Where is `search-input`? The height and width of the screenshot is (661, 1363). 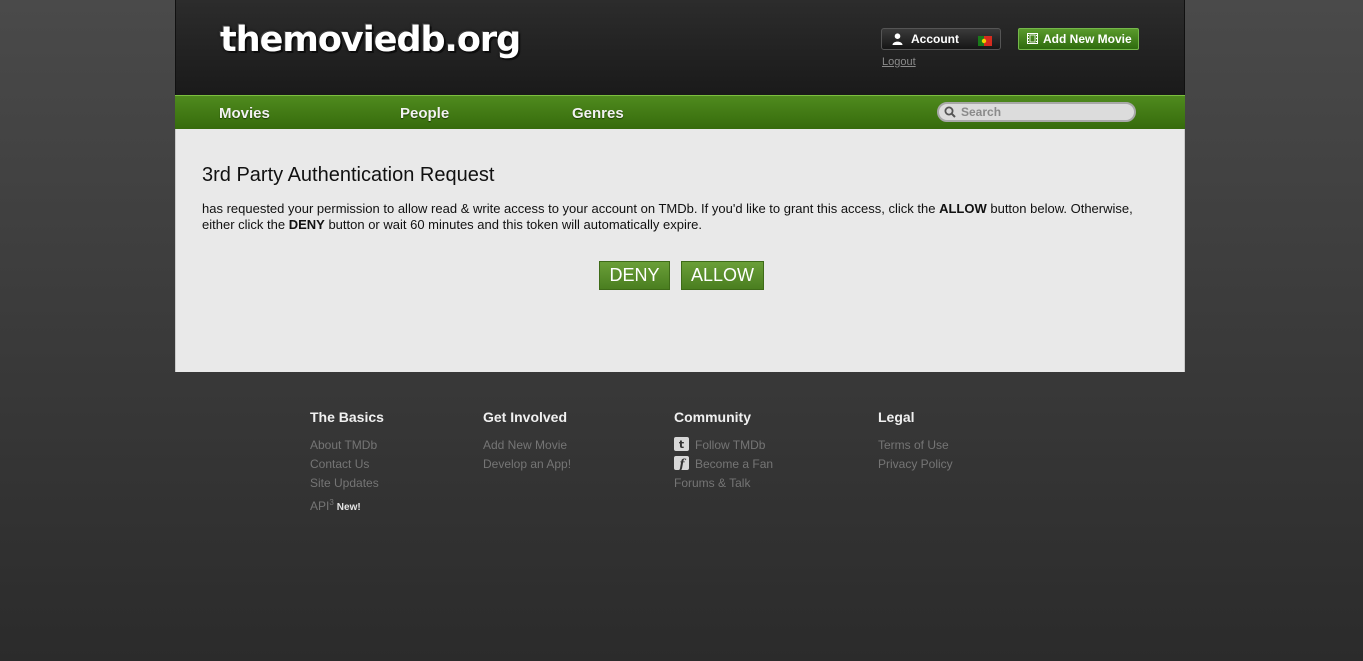 search-input is located at coordinates (1043, 112).